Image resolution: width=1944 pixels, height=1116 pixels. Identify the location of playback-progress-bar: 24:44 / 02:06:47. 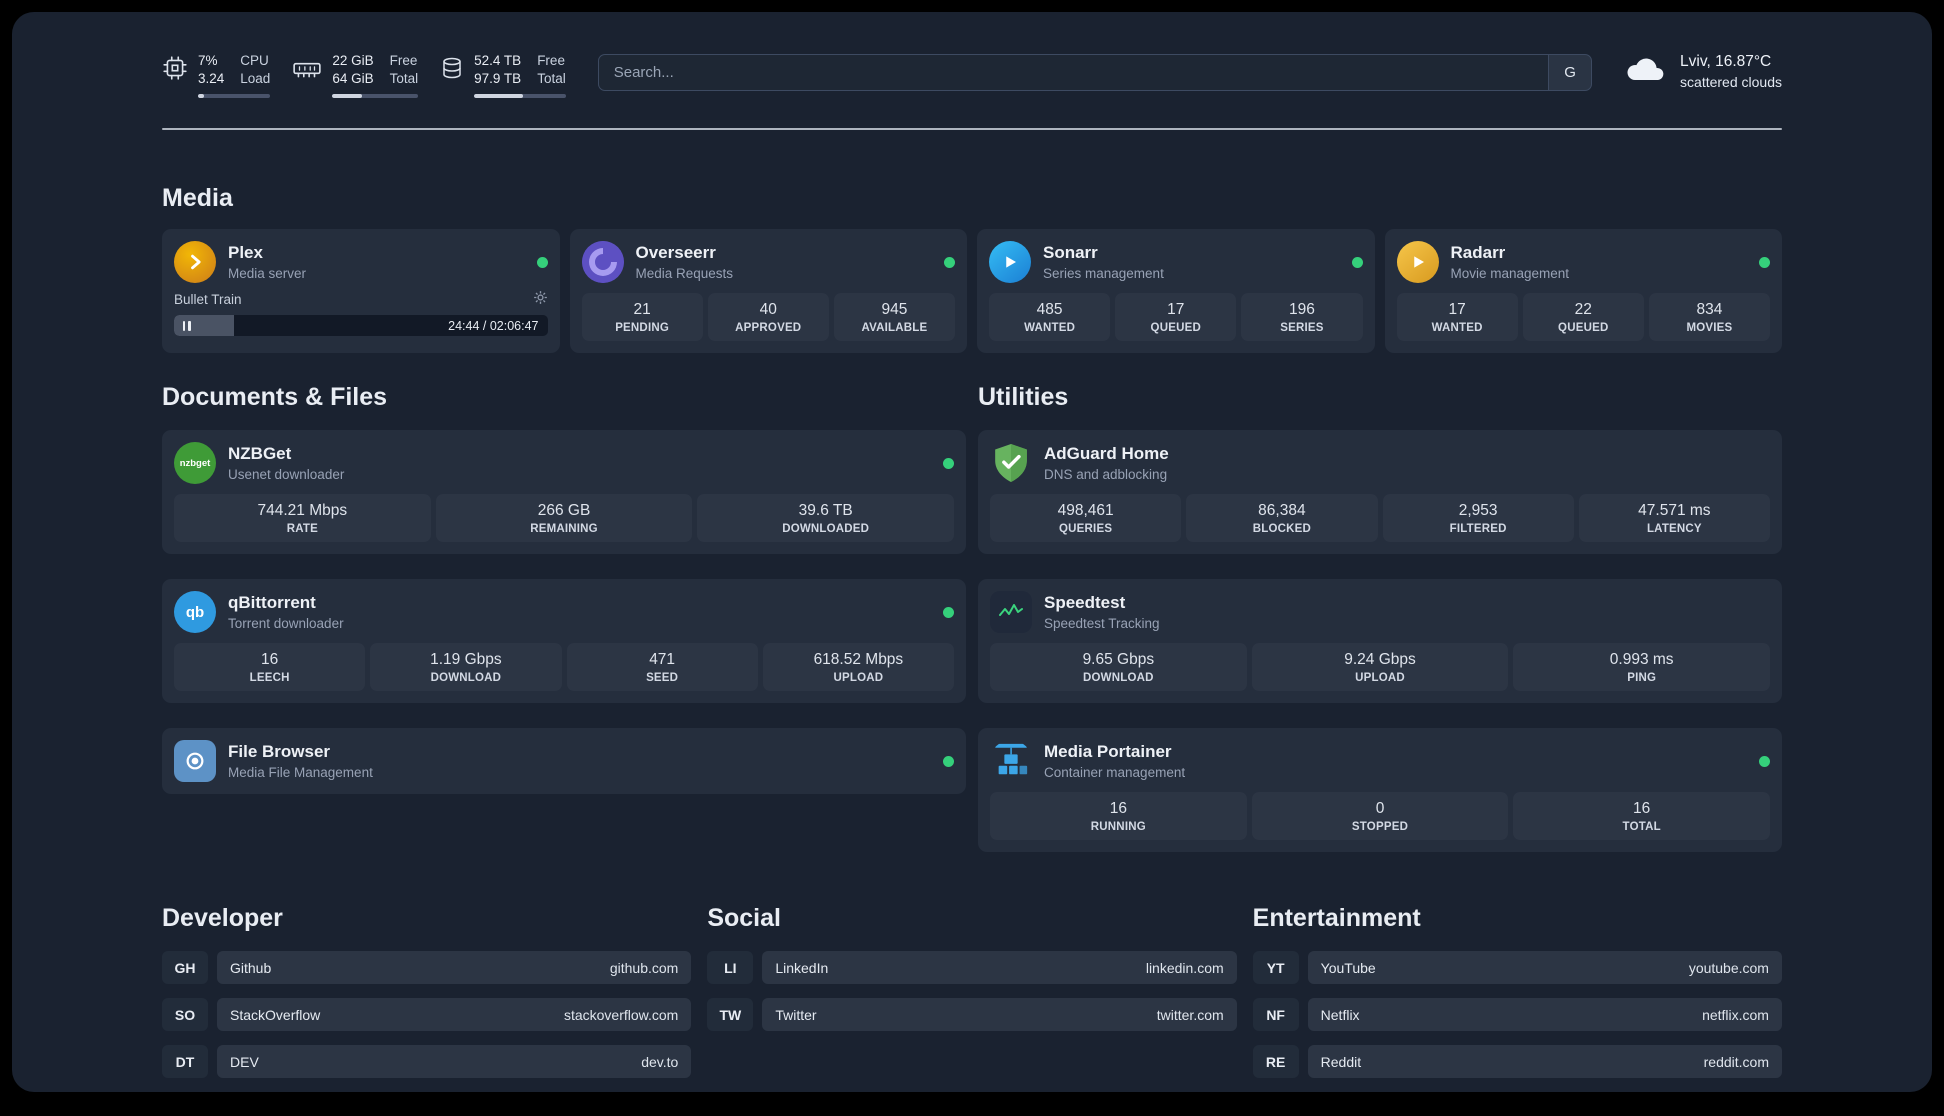
(361, 326).